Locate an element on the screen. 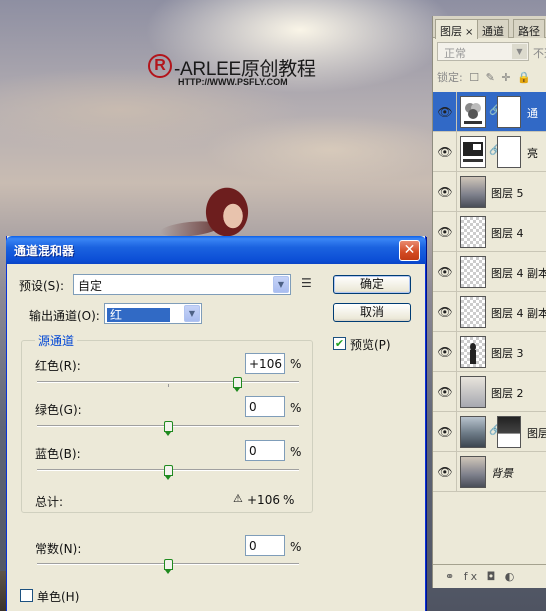 Image resolution: width=546 pixels, height=611 pixels. layer-row: 👁 背景 is located at coordinates (489, 472).